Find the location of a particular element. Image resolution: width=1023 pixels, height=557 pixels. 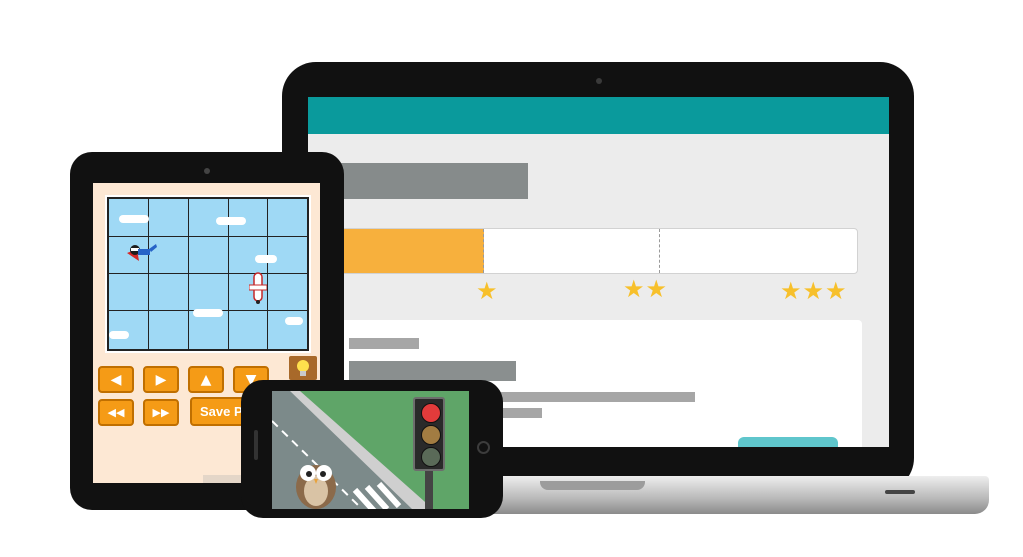

laptop-notch is located at coordinates (592, 485).